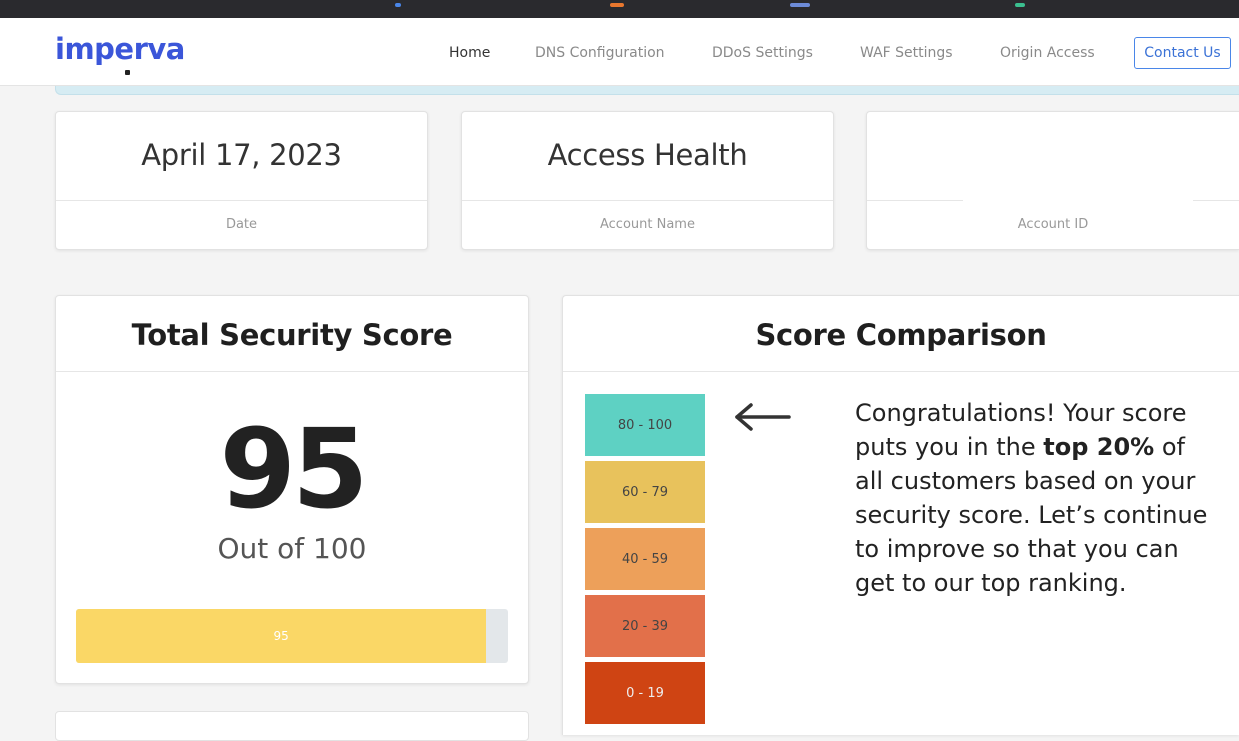 The width and height of the screenshot is (1239, 741). I want to click on account-name-label: Account Name, so click(647, 224).